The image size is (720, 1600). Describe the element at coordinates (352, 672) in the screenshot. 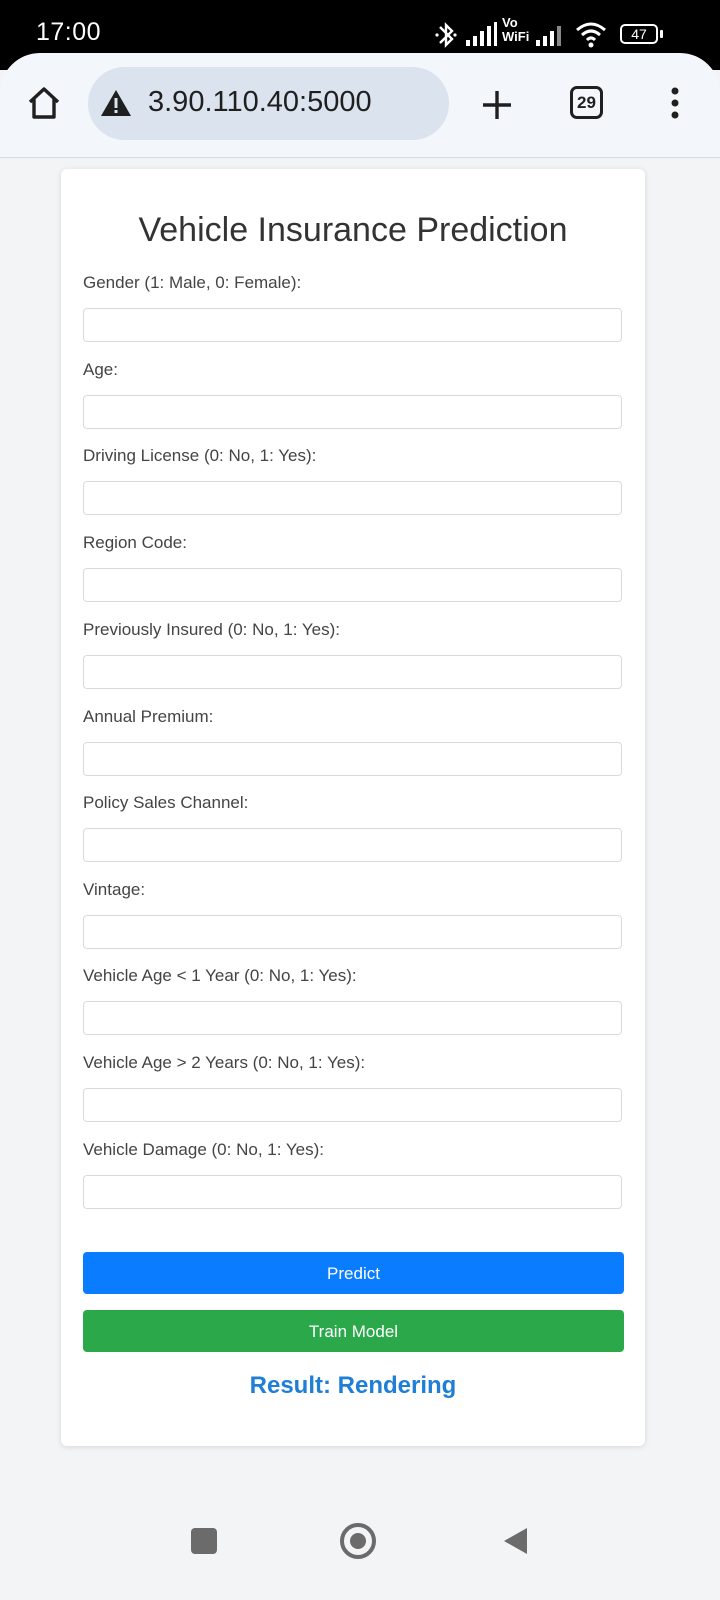

I see `previously-insured-input` at that location.